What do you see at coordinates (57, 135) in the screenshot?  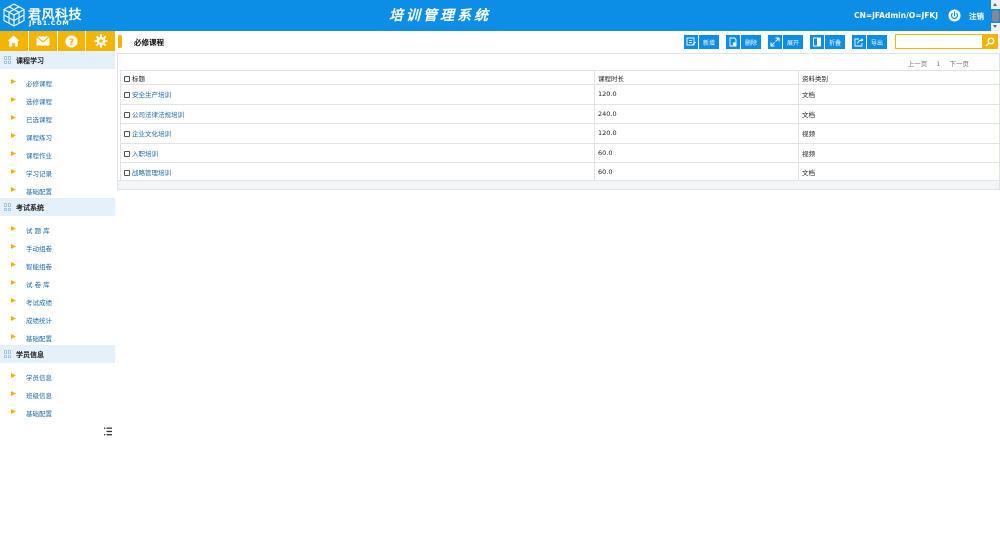 I see `sidebar-item-course-practice: 课程练习` at bounding box center [57, 135].